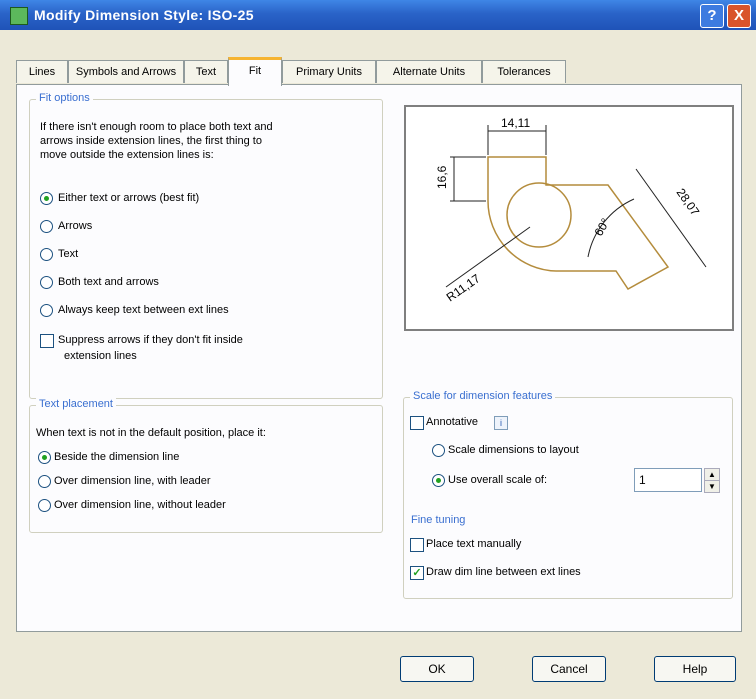  What do you see at coordinates (47, 341) in the screenshot?
I see `suppress-arrows-checkbox` at bounding box center [47, 341].